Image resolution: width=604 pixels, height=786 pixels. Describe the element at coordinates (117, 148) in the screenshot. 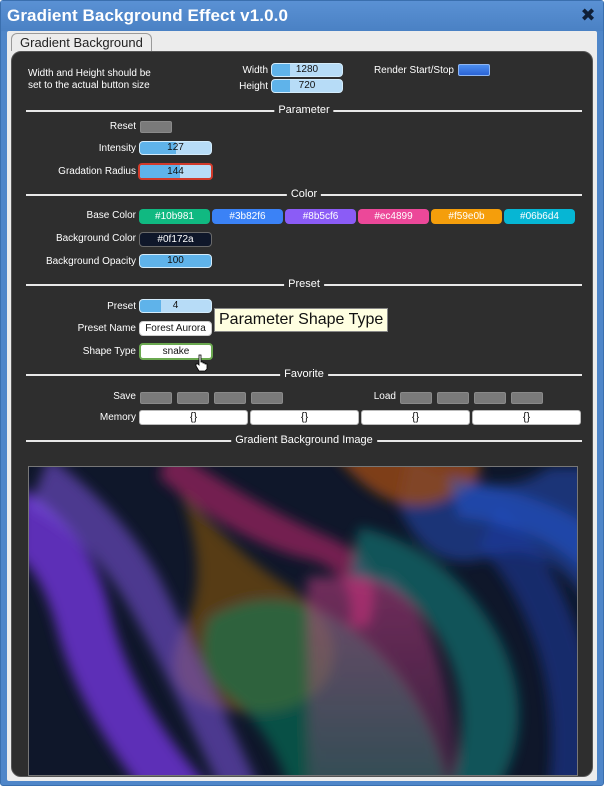

I see `intensity-label: Intensity` at that location.